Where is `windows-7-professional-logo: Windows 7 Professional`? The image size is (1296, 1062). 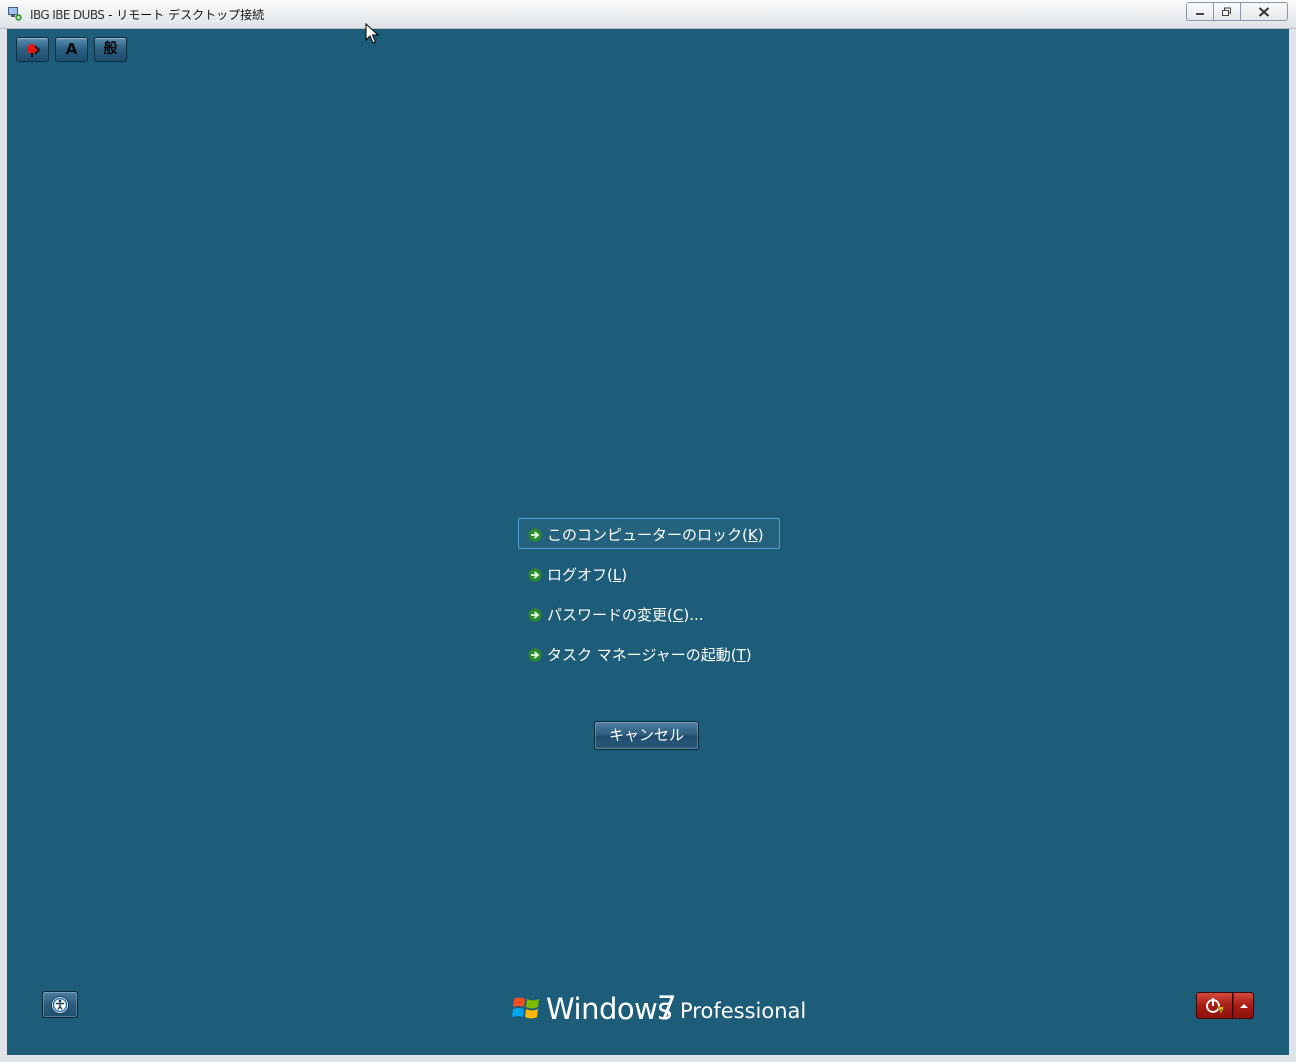 windows-7-professional-logo: Windows 7 Professional is located at coordinates (659, 1009).